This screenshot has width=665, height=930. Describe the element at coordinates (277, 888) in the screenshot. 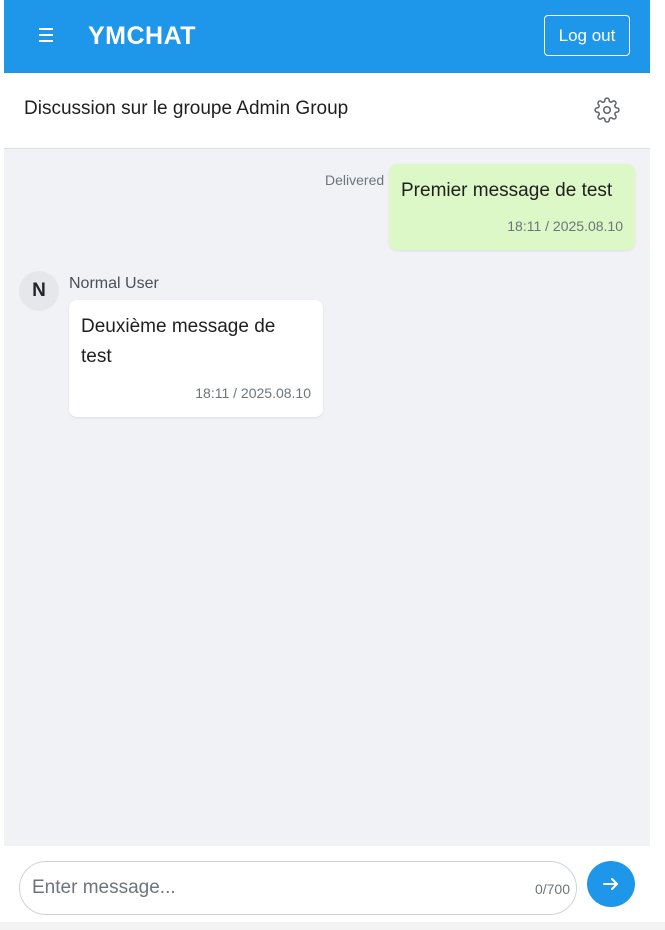

I see `message-input` at that location.